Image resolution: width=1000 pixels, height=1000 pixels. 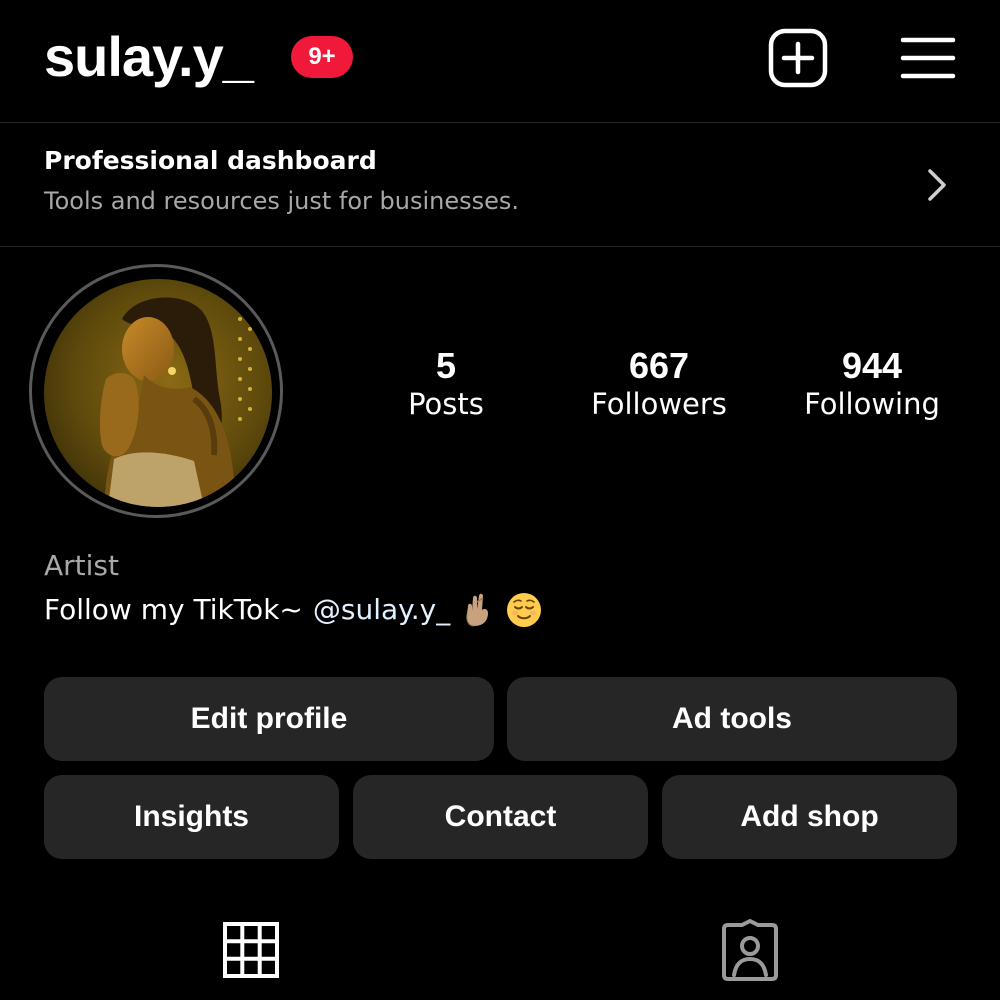 What do you see at coordinates (659, 365) in the screenshot?
I see `followers-count: 667` at bounding box center [659, 365].